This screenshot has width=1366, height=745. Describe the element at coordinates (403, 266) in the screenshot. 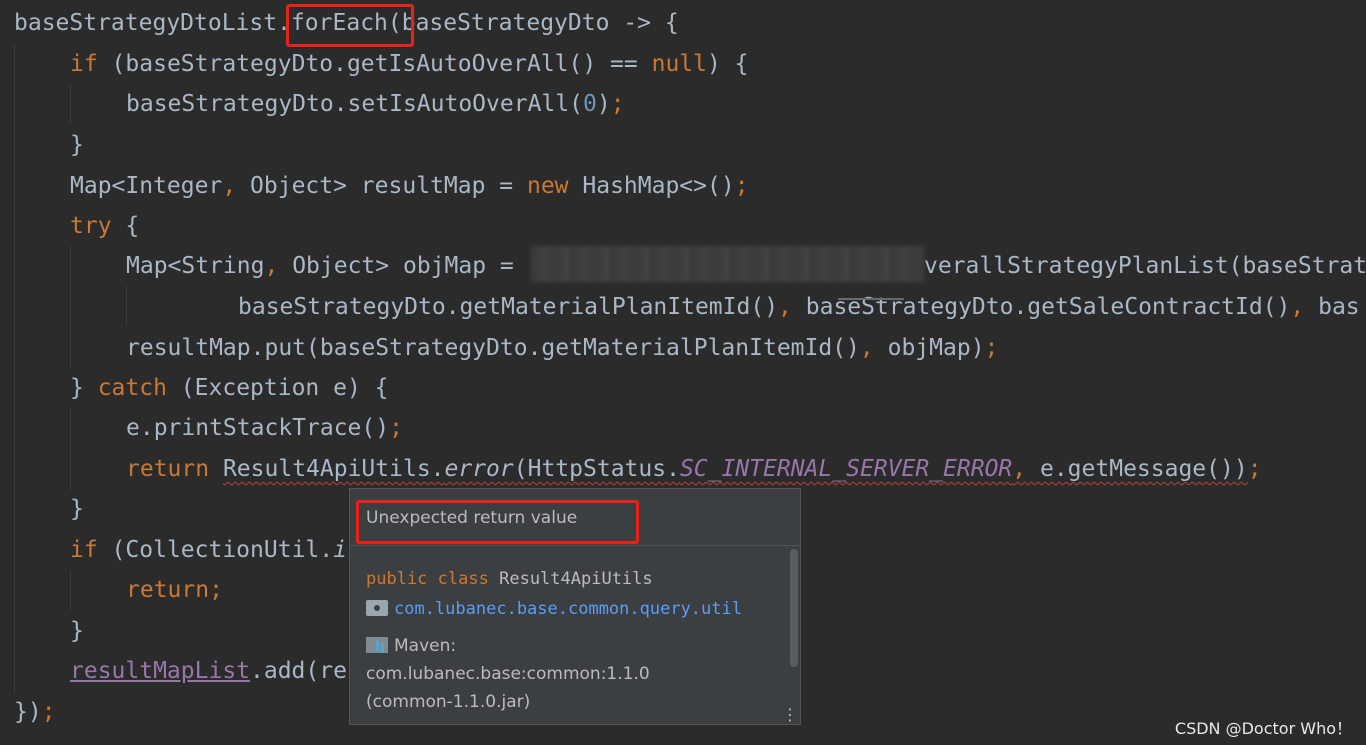

I see `code-token: Object> objMap =` at that location.